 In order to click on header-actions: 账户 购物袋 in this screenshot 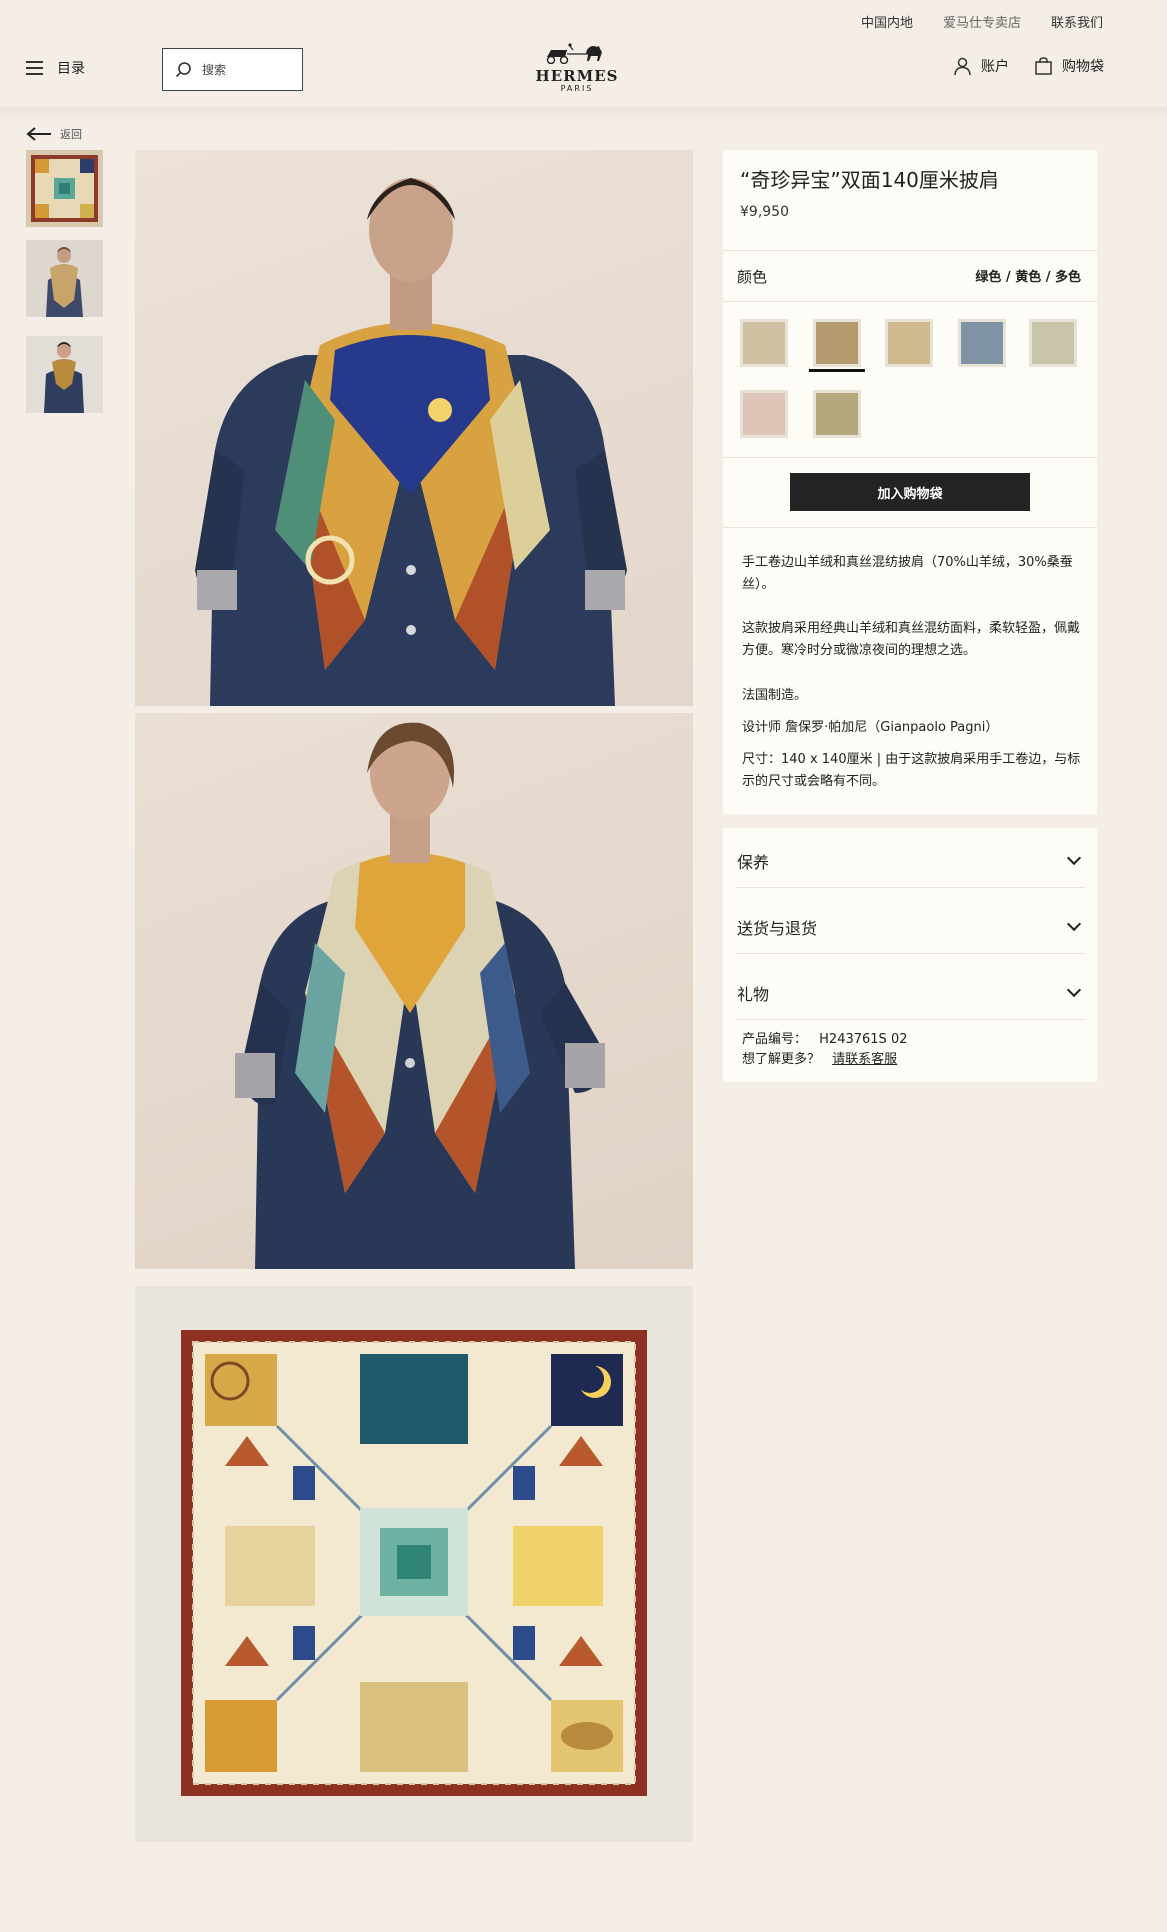, I will do `click(1029, 66)`.